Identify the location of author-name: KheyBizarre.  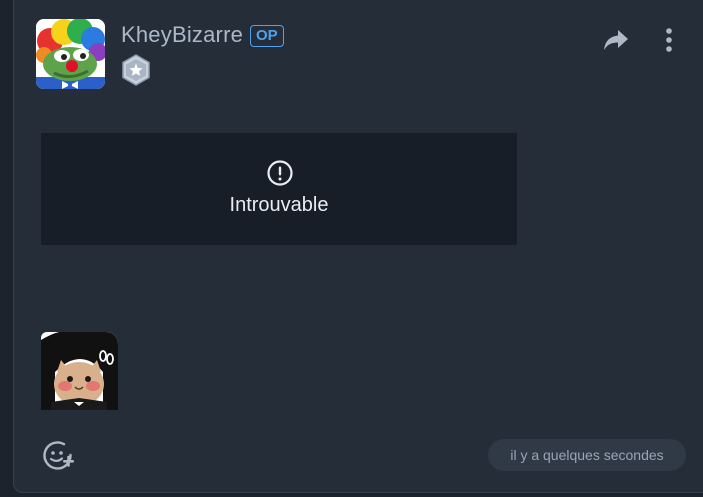
(182, 35).